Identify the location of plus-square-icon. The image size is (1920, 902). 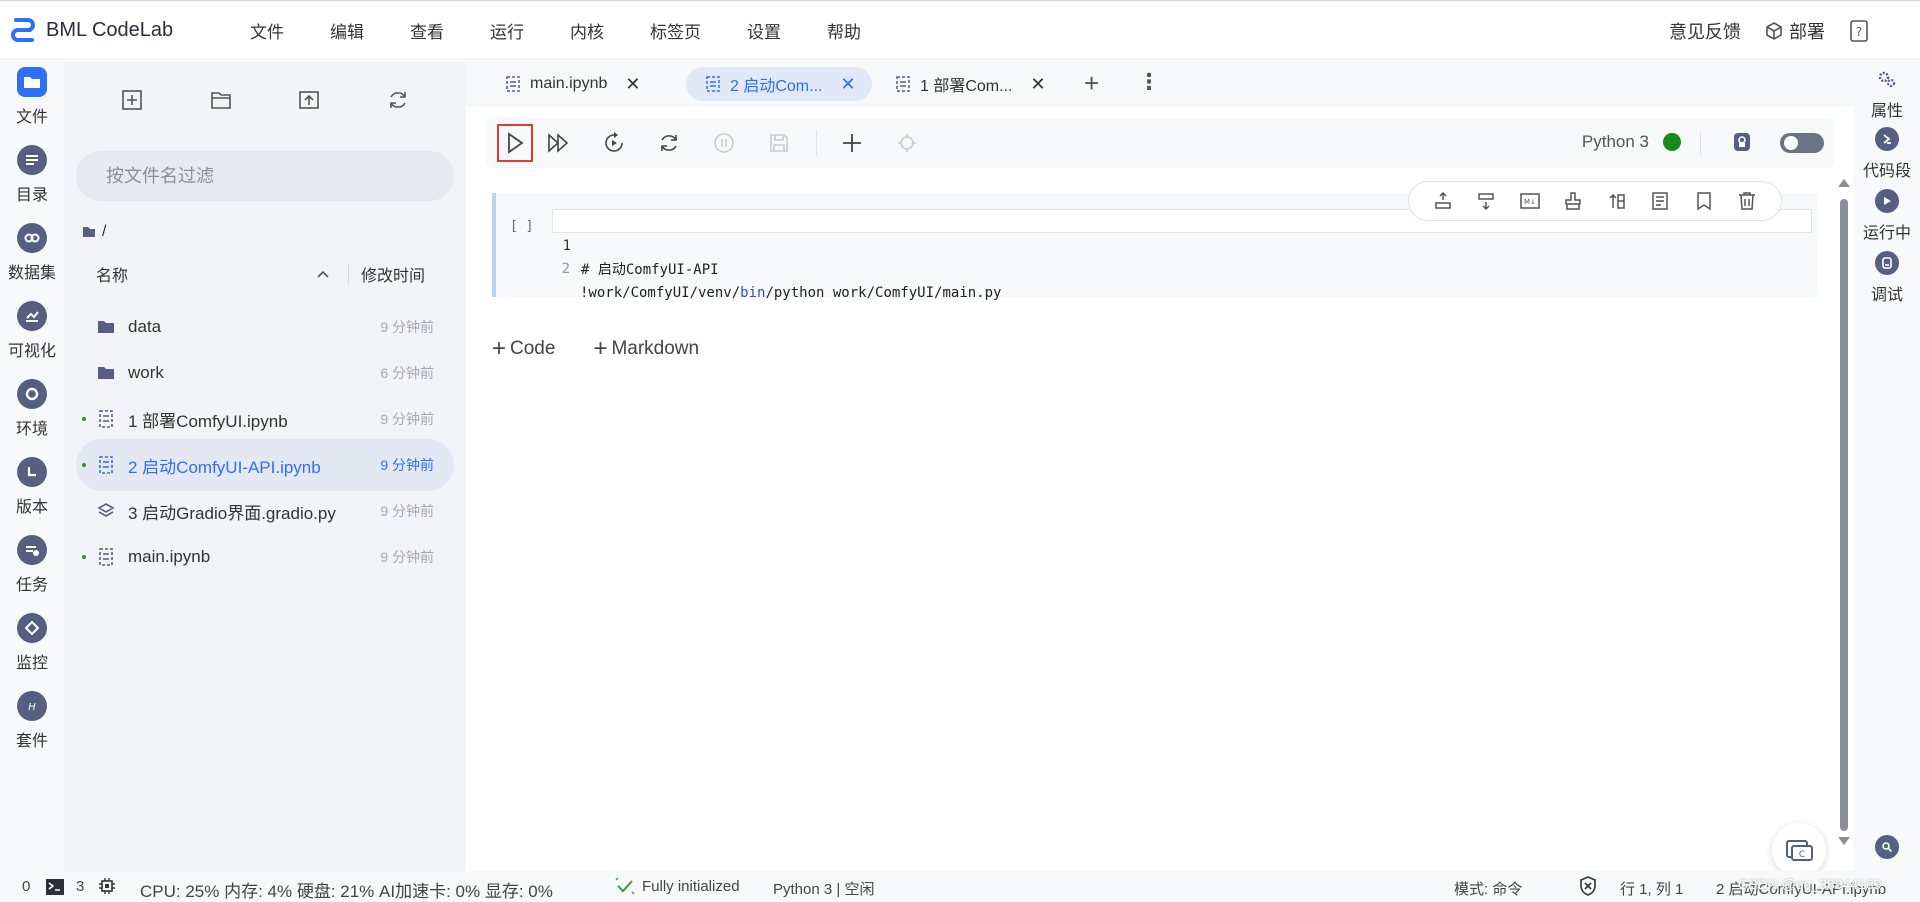
(132, 100).